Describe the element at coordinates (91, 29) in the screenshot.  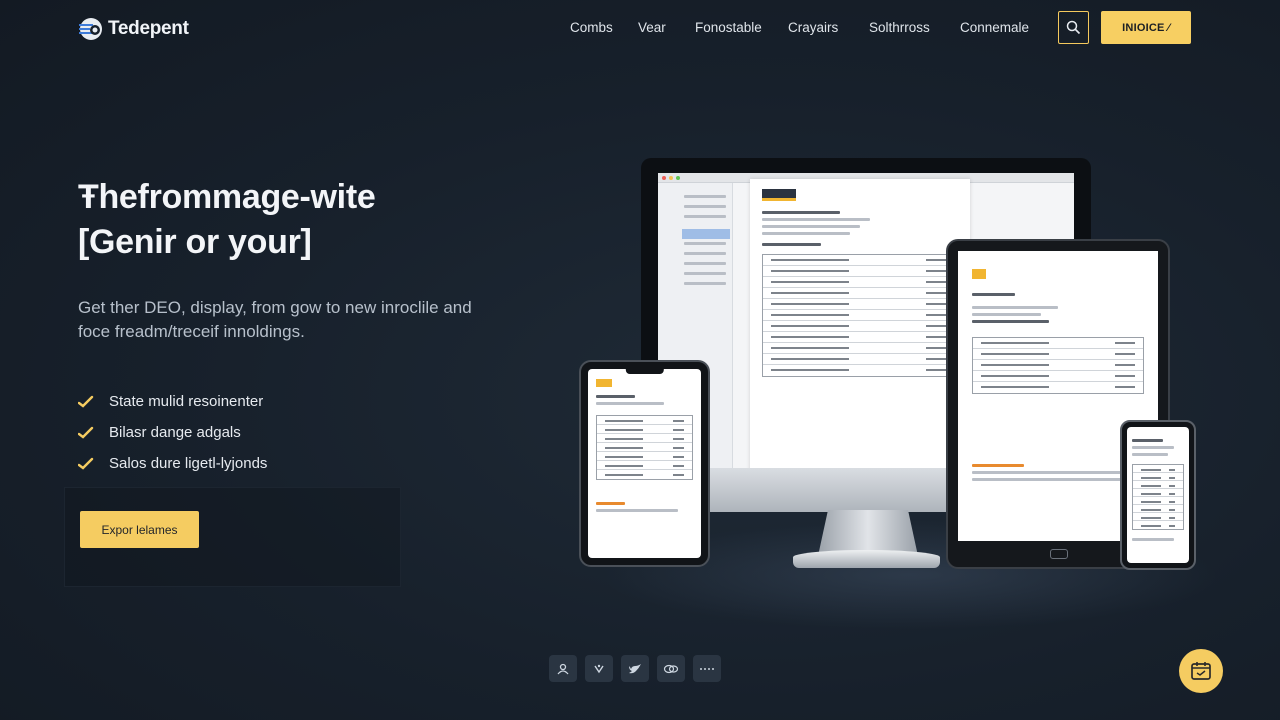
I see `logo-icon` at that location.